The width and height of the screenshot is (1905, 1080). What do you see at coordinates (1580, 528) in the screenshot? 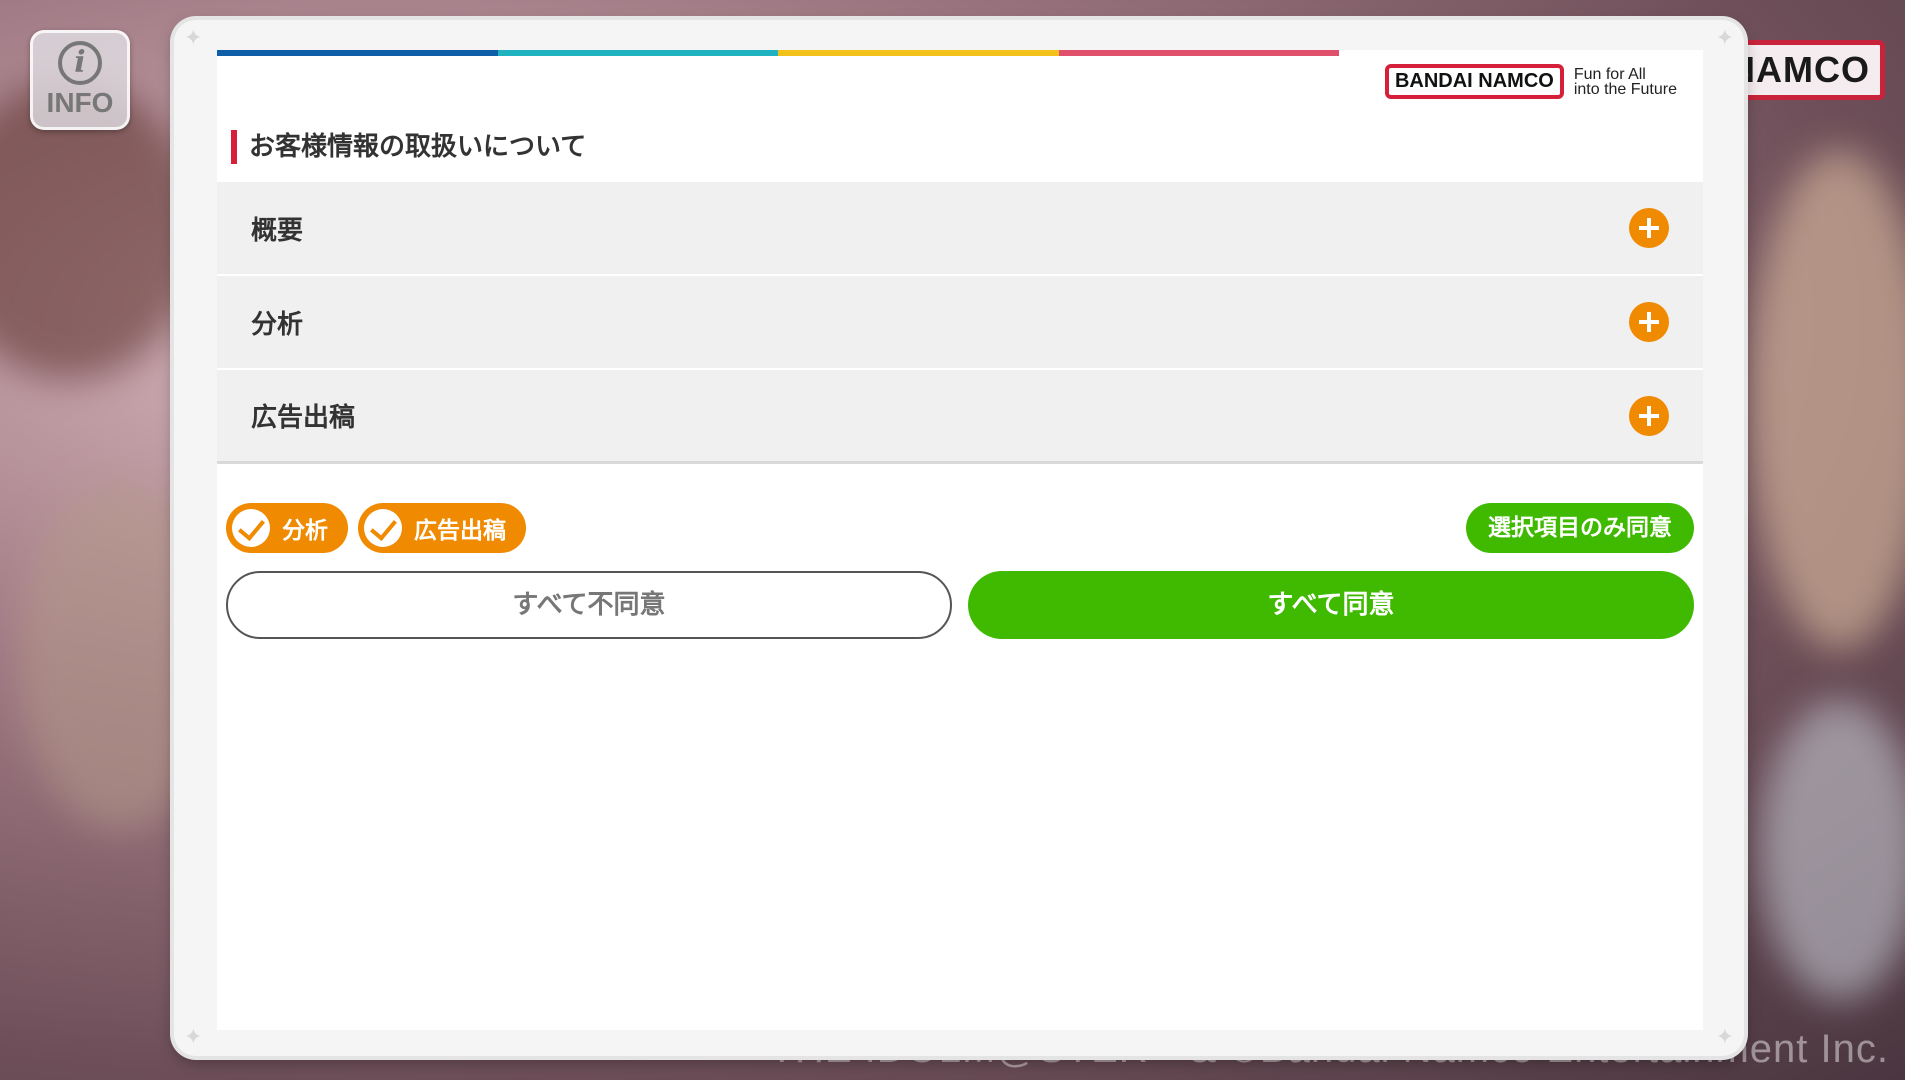
I see `agree-selected-button: 選択項目のみ同意` at bounding box center [1580, 528].